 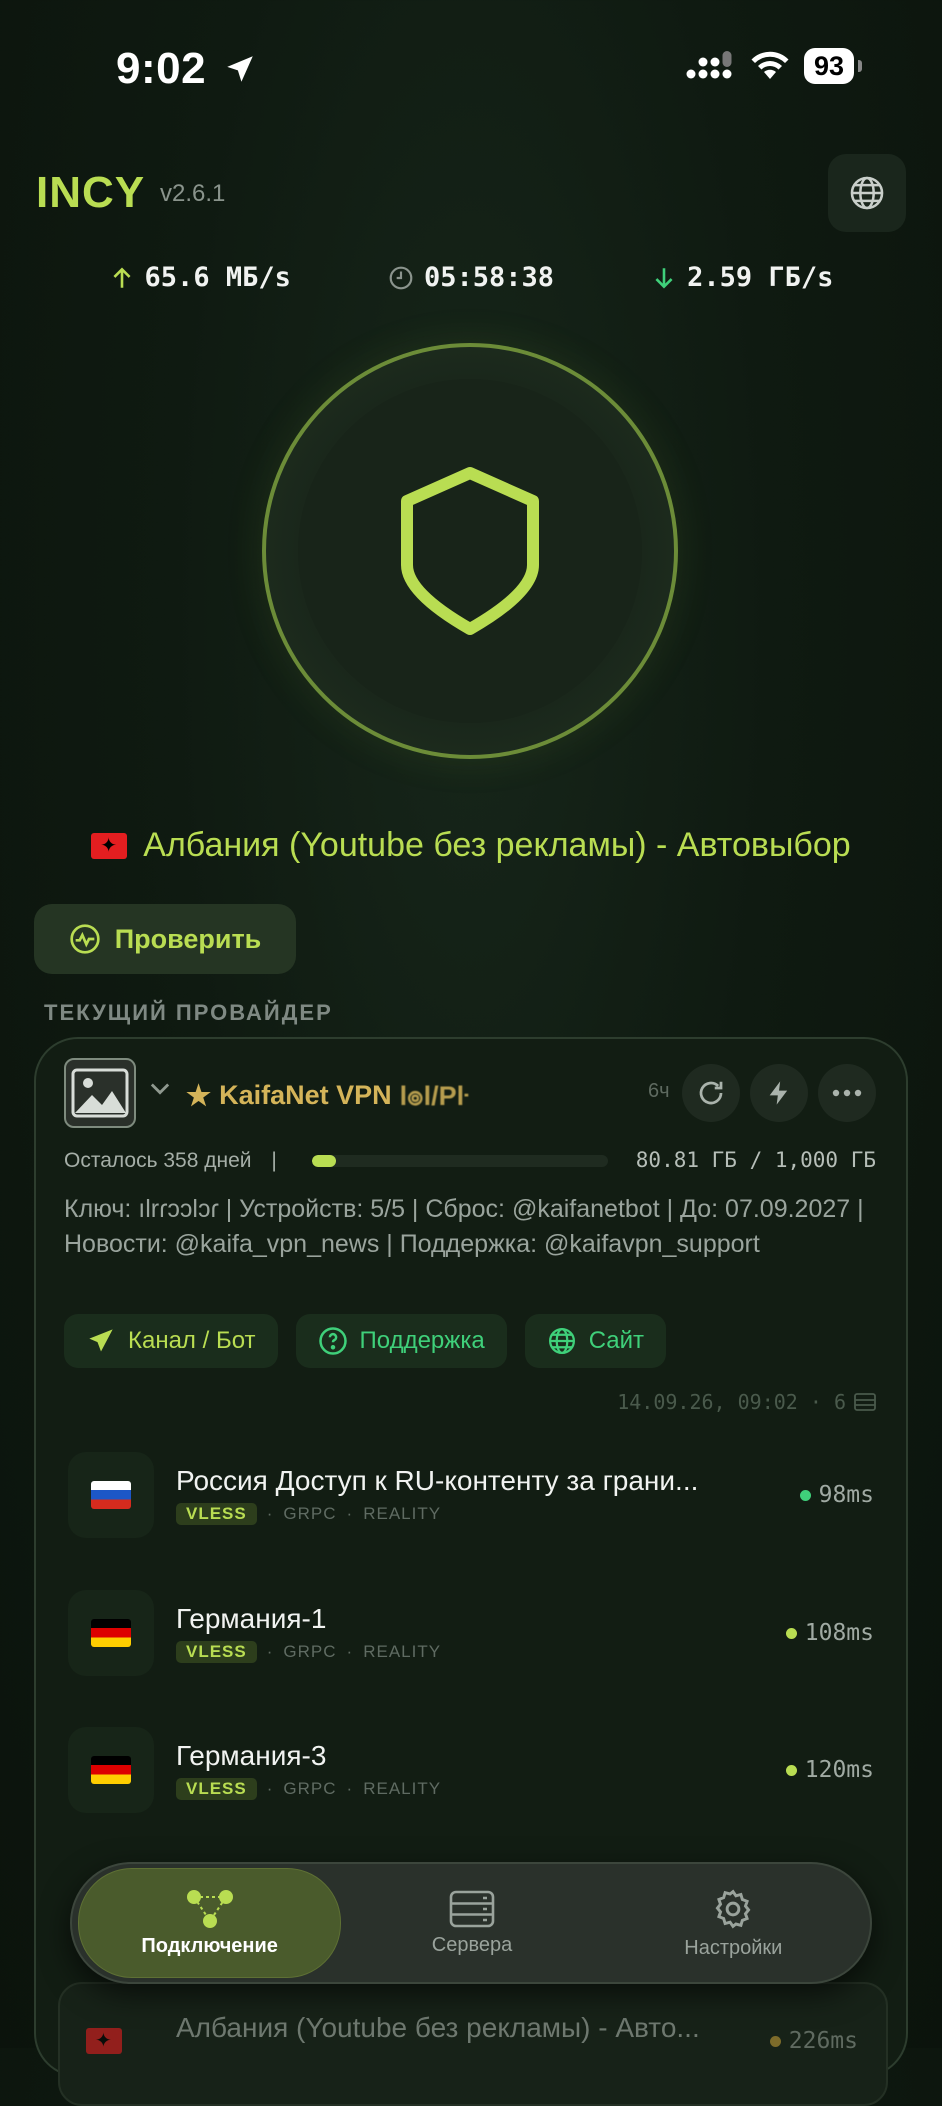 I want to click on speedtest-button, so click(x=779, y=1093).